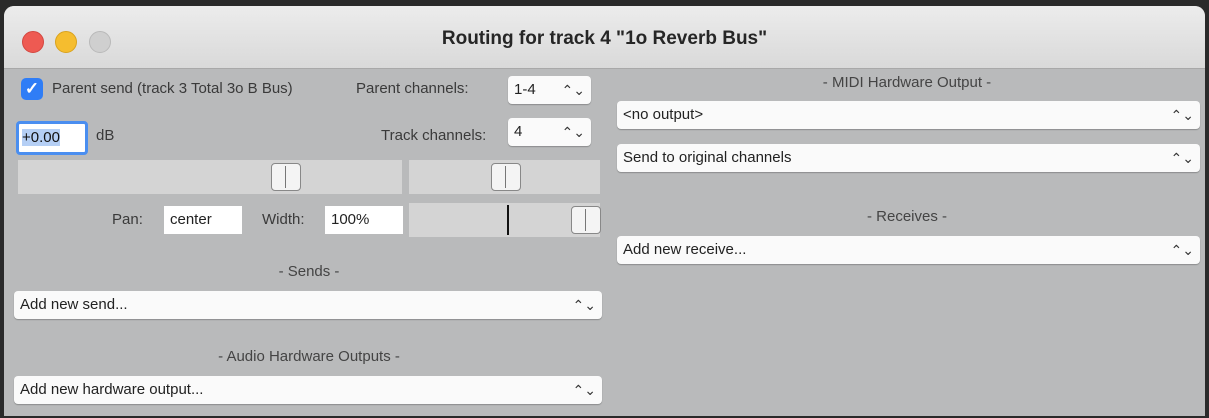 This screenshot has width=1209, height=418. What do you see at coordinates (508, 220) in the screenshot?
I see `width-center-marker` at bounding box center [508, 220].